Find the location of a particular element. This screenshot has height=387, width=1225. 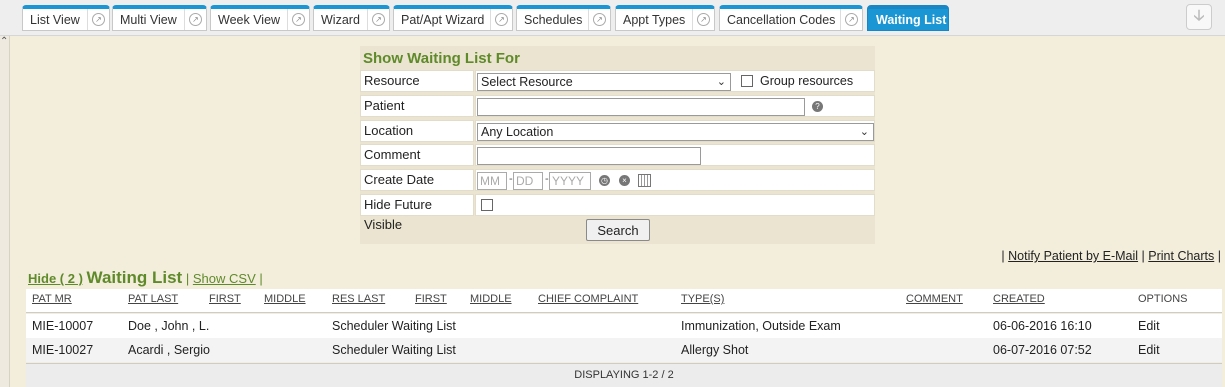

panel-title: Show Waiting List For is located at coordinates (441, 58).